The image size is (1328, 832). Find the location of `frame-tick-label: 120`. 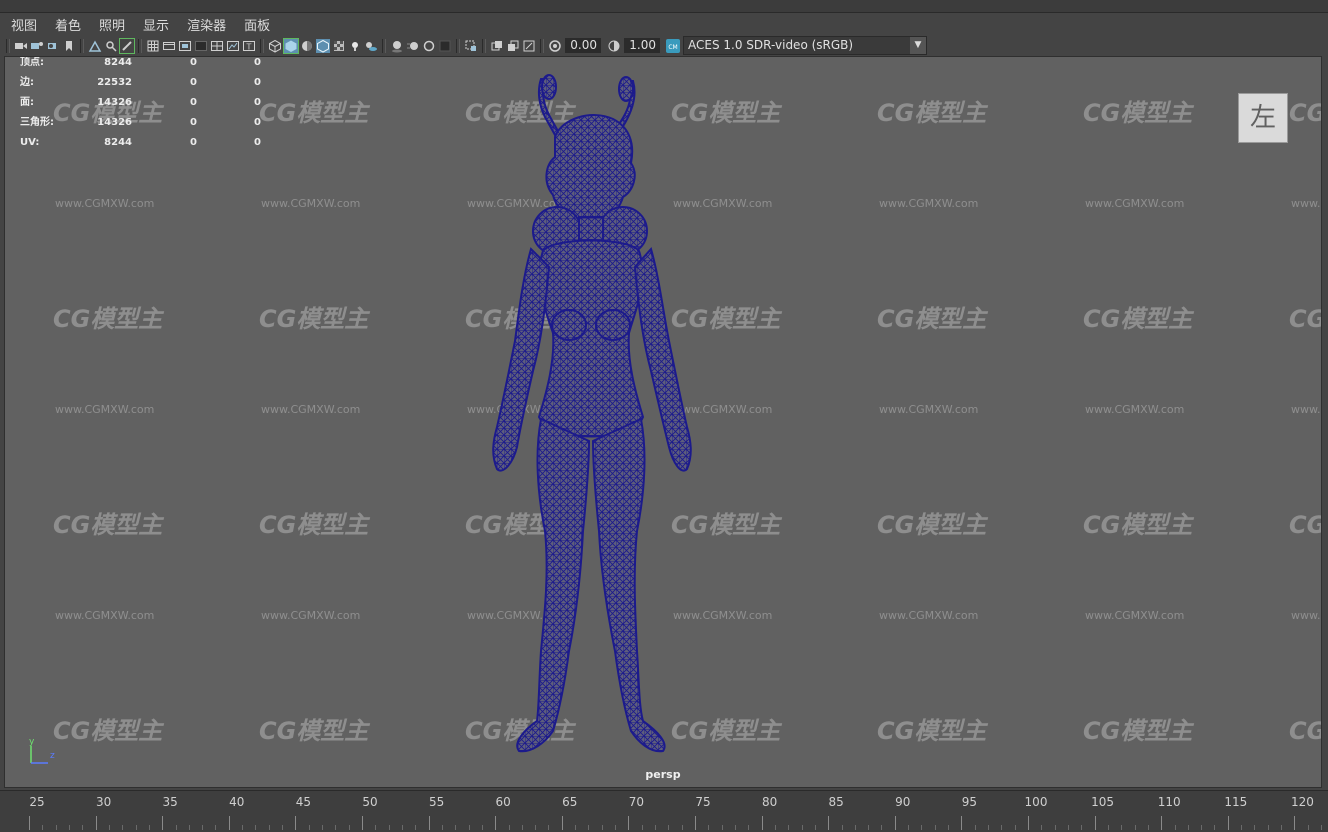

frame-tick-label: 120 is located at coordinates (1302, 802).